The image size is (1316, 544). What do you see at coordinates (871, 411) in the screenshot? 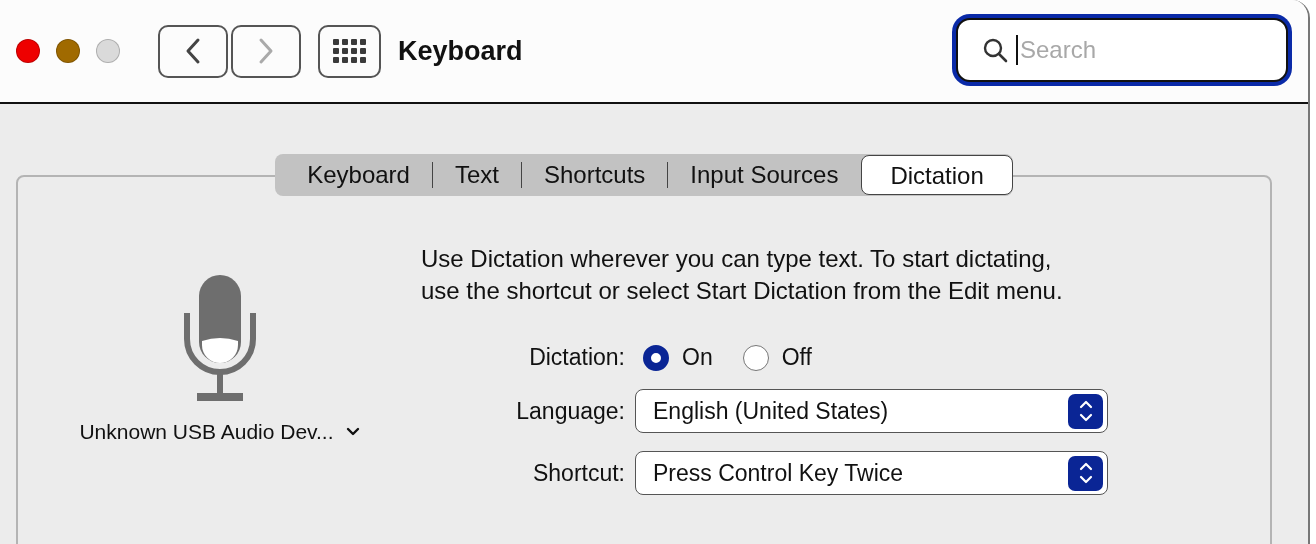
I see `popup-menu: English (United States)` at bounding box center [871, 411].